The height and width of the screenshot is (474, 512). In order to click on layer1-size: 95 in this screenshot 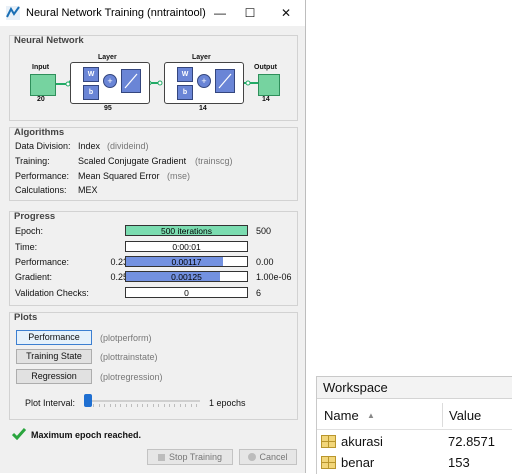, I will do `click(108, 108)`.